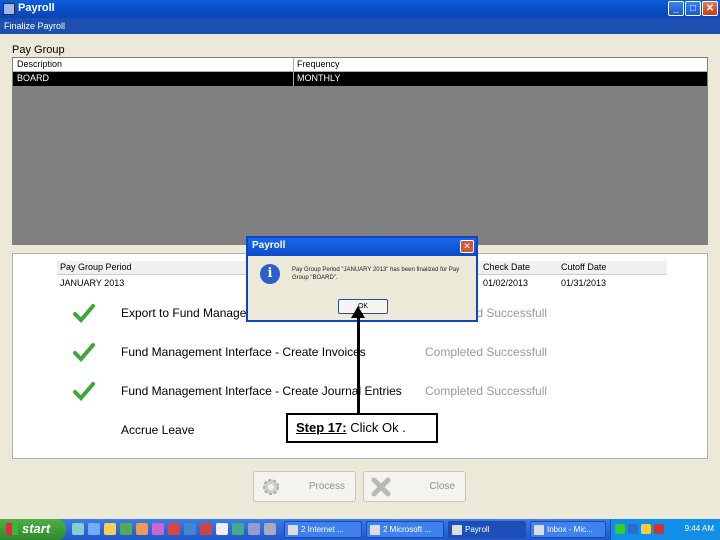 This screenshot has width=720, height=540. Describe the element at coordinates (78, 529) in the screenshot. I see `quicklaunch-desktop-icon` at that location.